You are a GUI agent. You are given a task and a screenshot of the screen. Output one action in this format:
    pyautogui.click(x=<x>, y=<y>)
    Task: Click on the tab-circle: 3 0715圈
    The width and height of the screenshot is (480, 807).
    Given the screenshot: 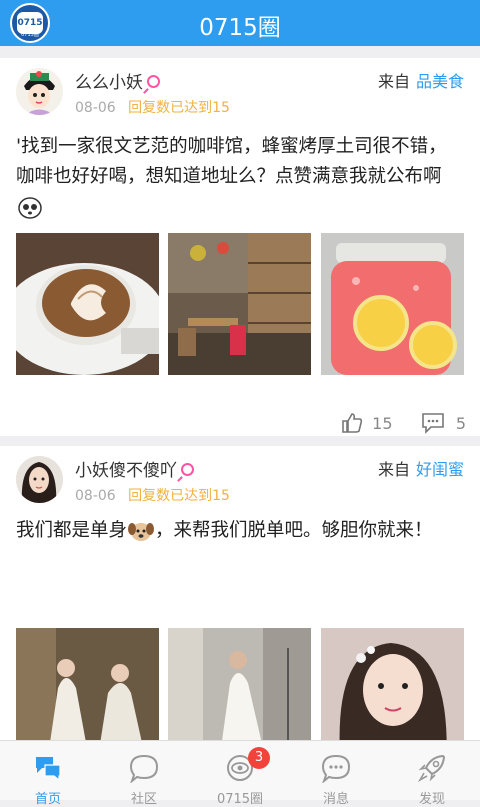 What is the action you would take?
    pyautogui.click(x=240, y=774)
    